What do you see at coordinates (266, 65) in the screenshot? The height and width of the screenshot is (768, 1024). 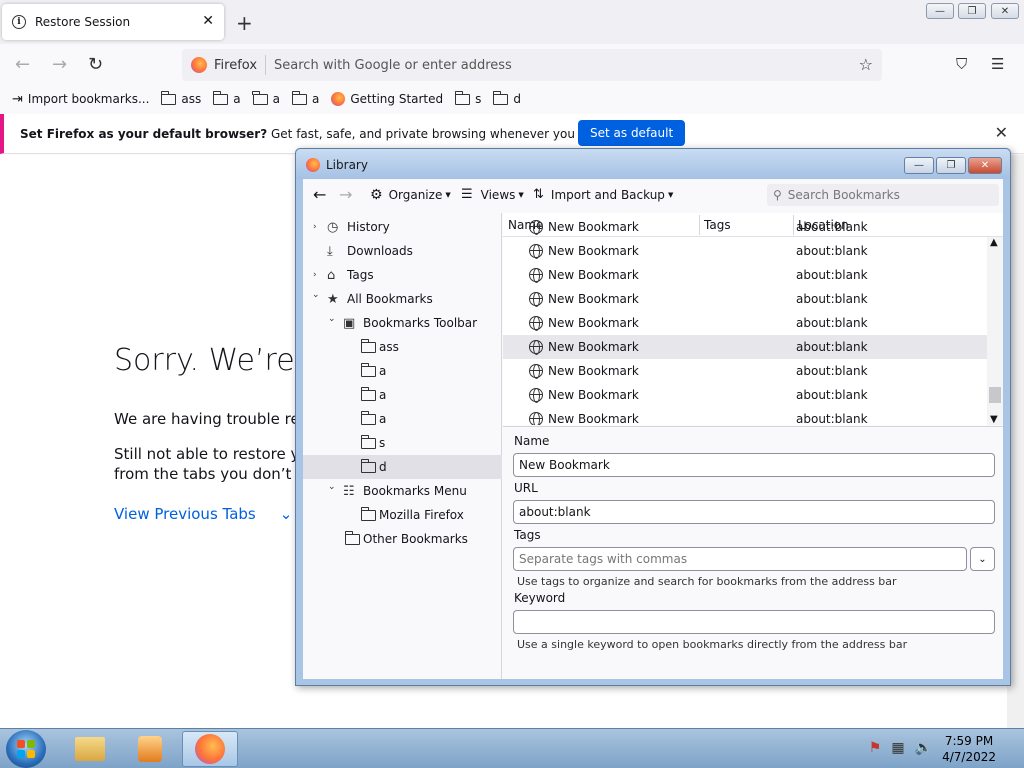 I see `url-separator` at bounding box center [266, 65].